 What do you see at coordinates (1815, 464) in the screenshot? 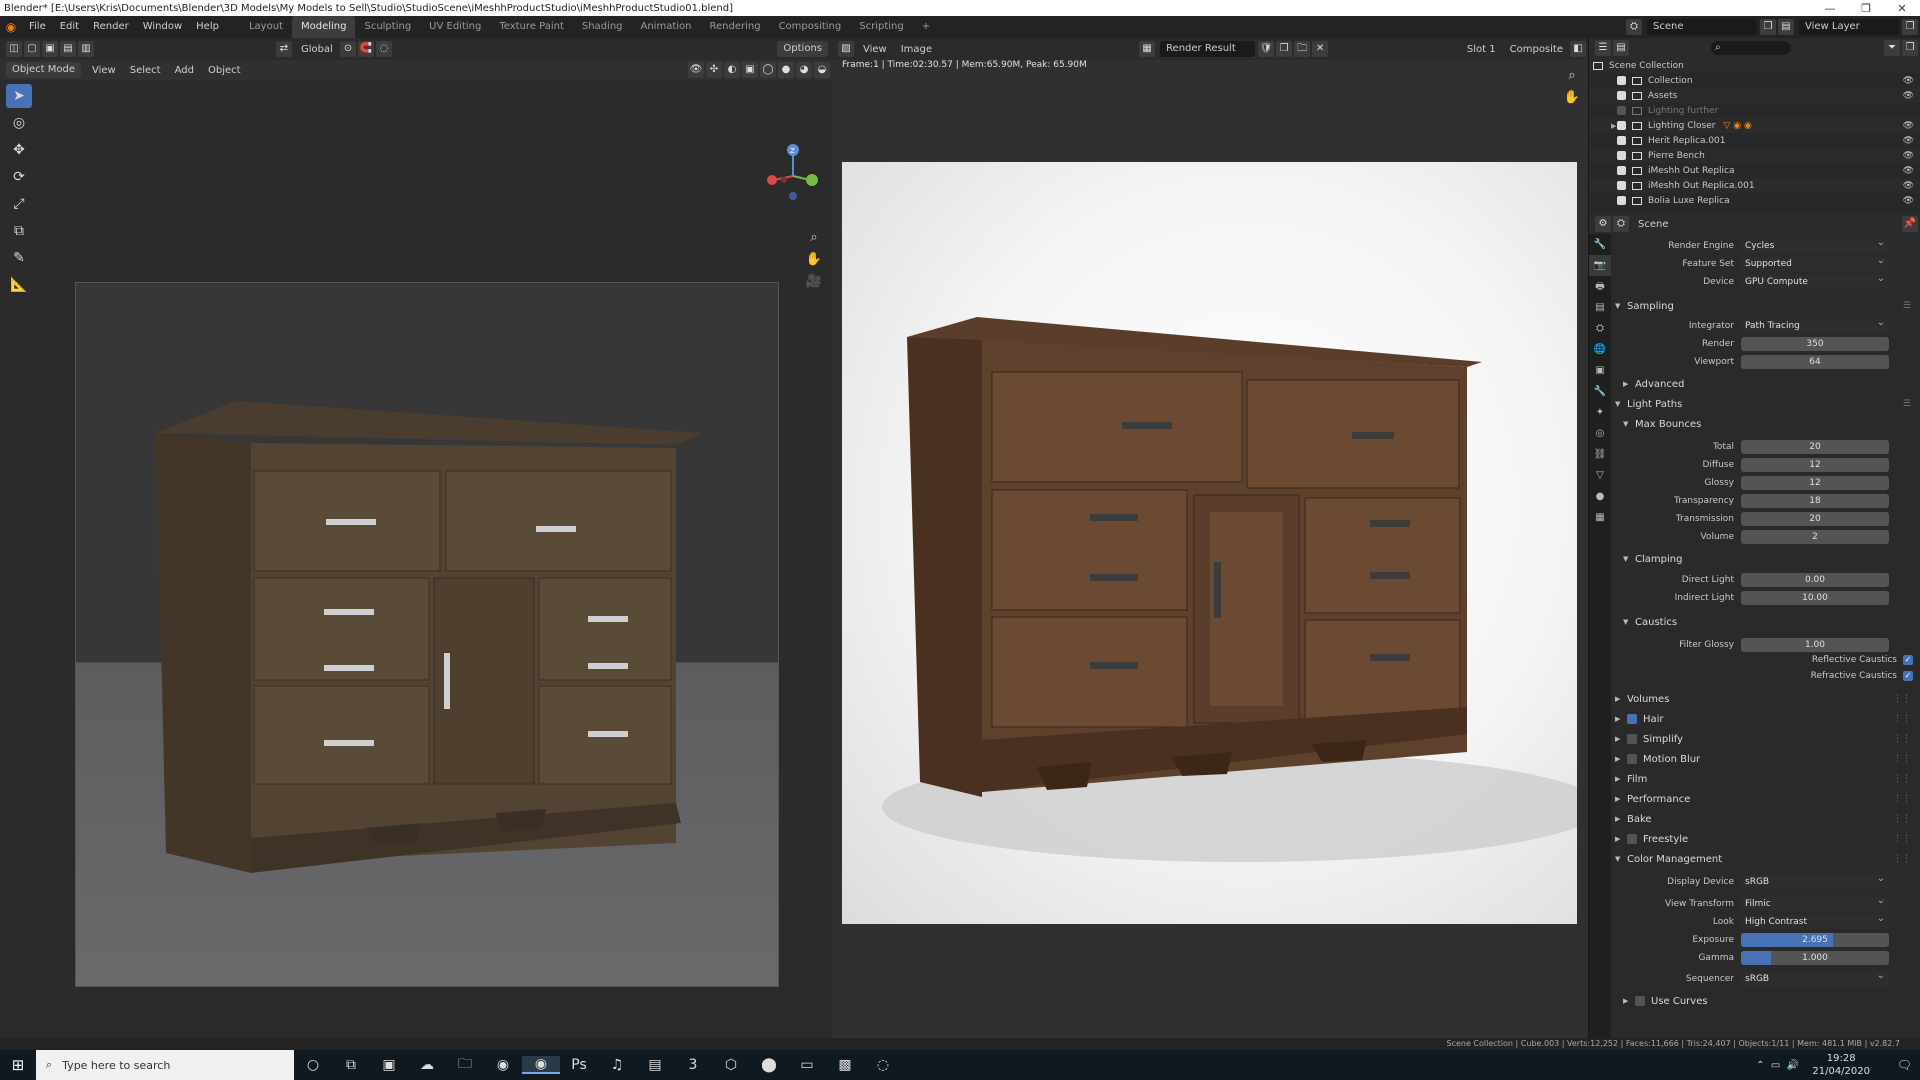
I see `diffuse-field: 12` at bounding box center [1815, 464].